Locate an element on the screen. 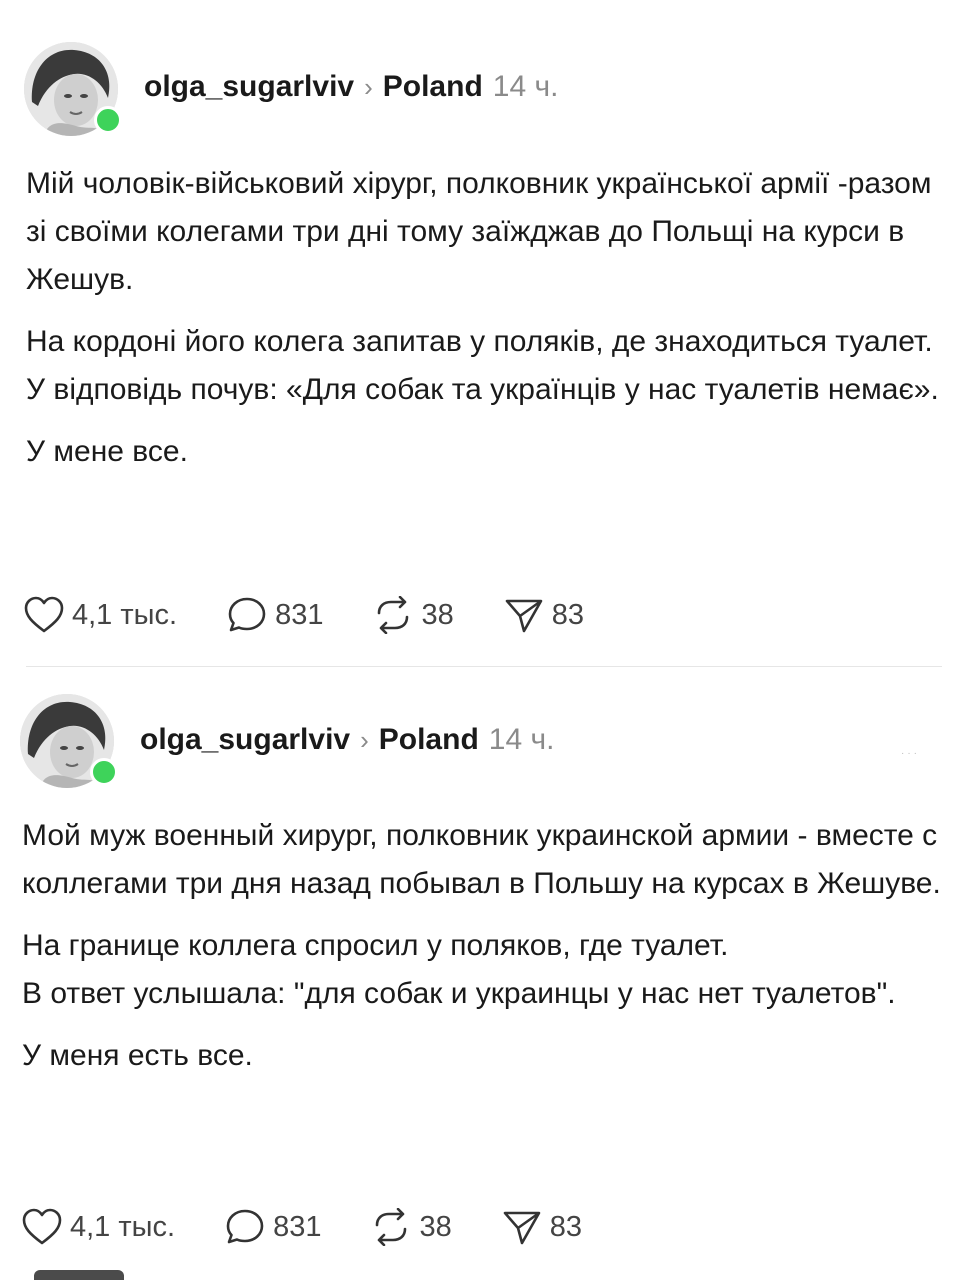 Image resolution: width=968 pixels, height=1280 pixels. more-options-icon: ··· is located at coordinates (910, 753).